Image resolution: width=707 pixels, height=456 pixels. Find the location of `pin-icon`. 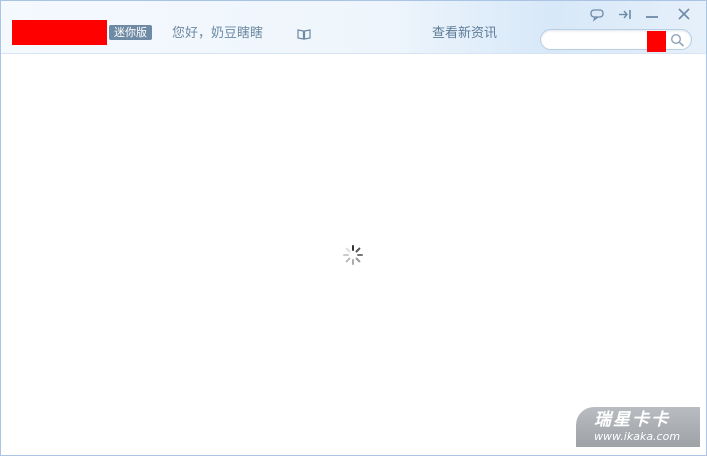

pin-icon is located at coordinates (625, 14).